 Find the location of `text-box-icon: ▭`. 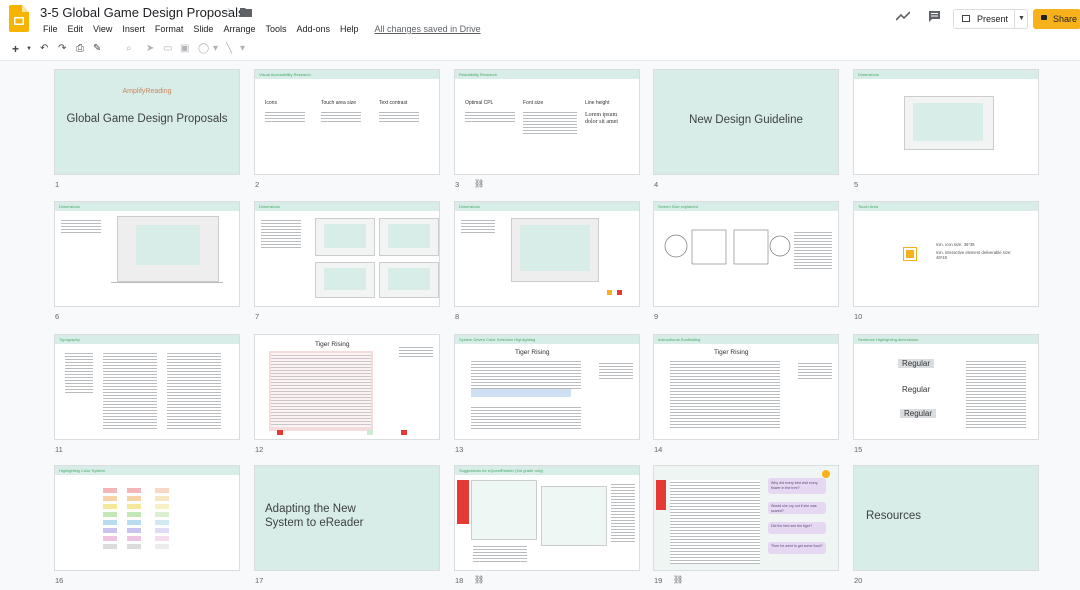

text-box-icon: ▭ is located at coordinates (167, 48).